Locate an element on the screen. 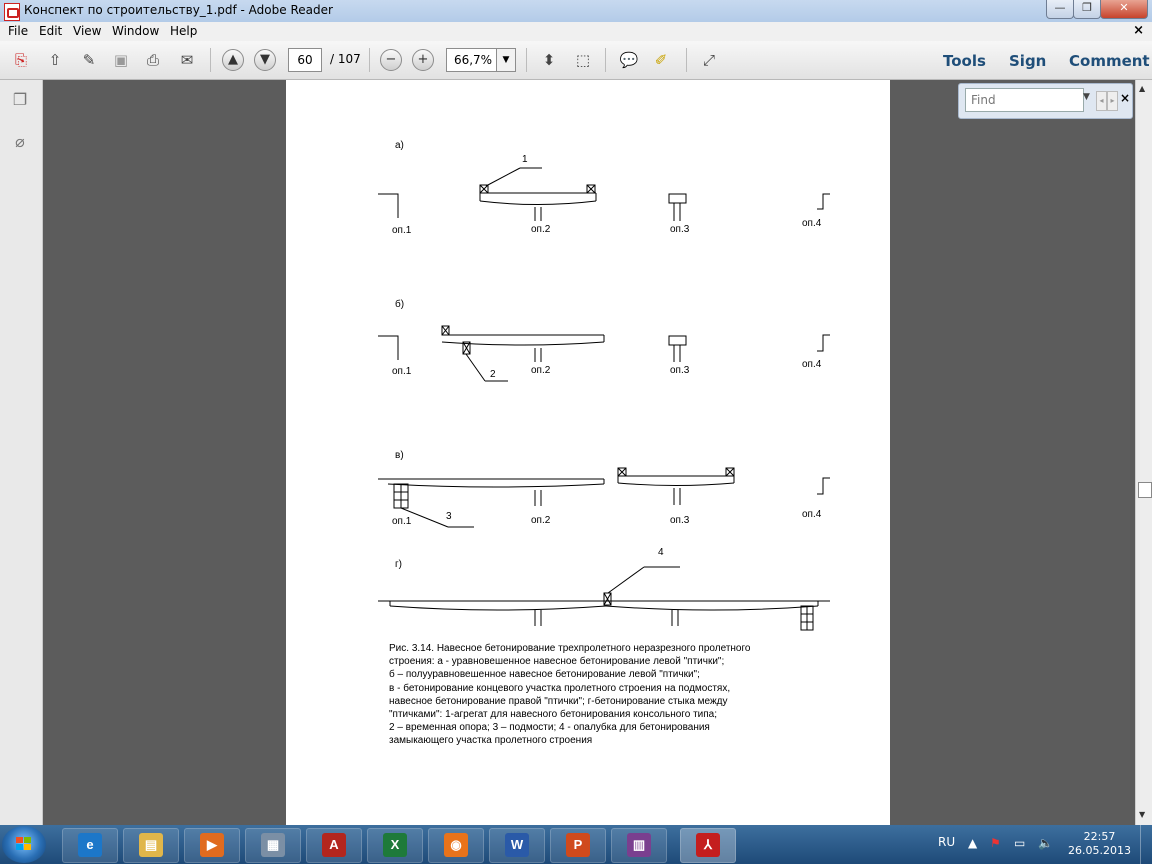  open-file-icon: ⇧ is located at coordinates (55, 60).